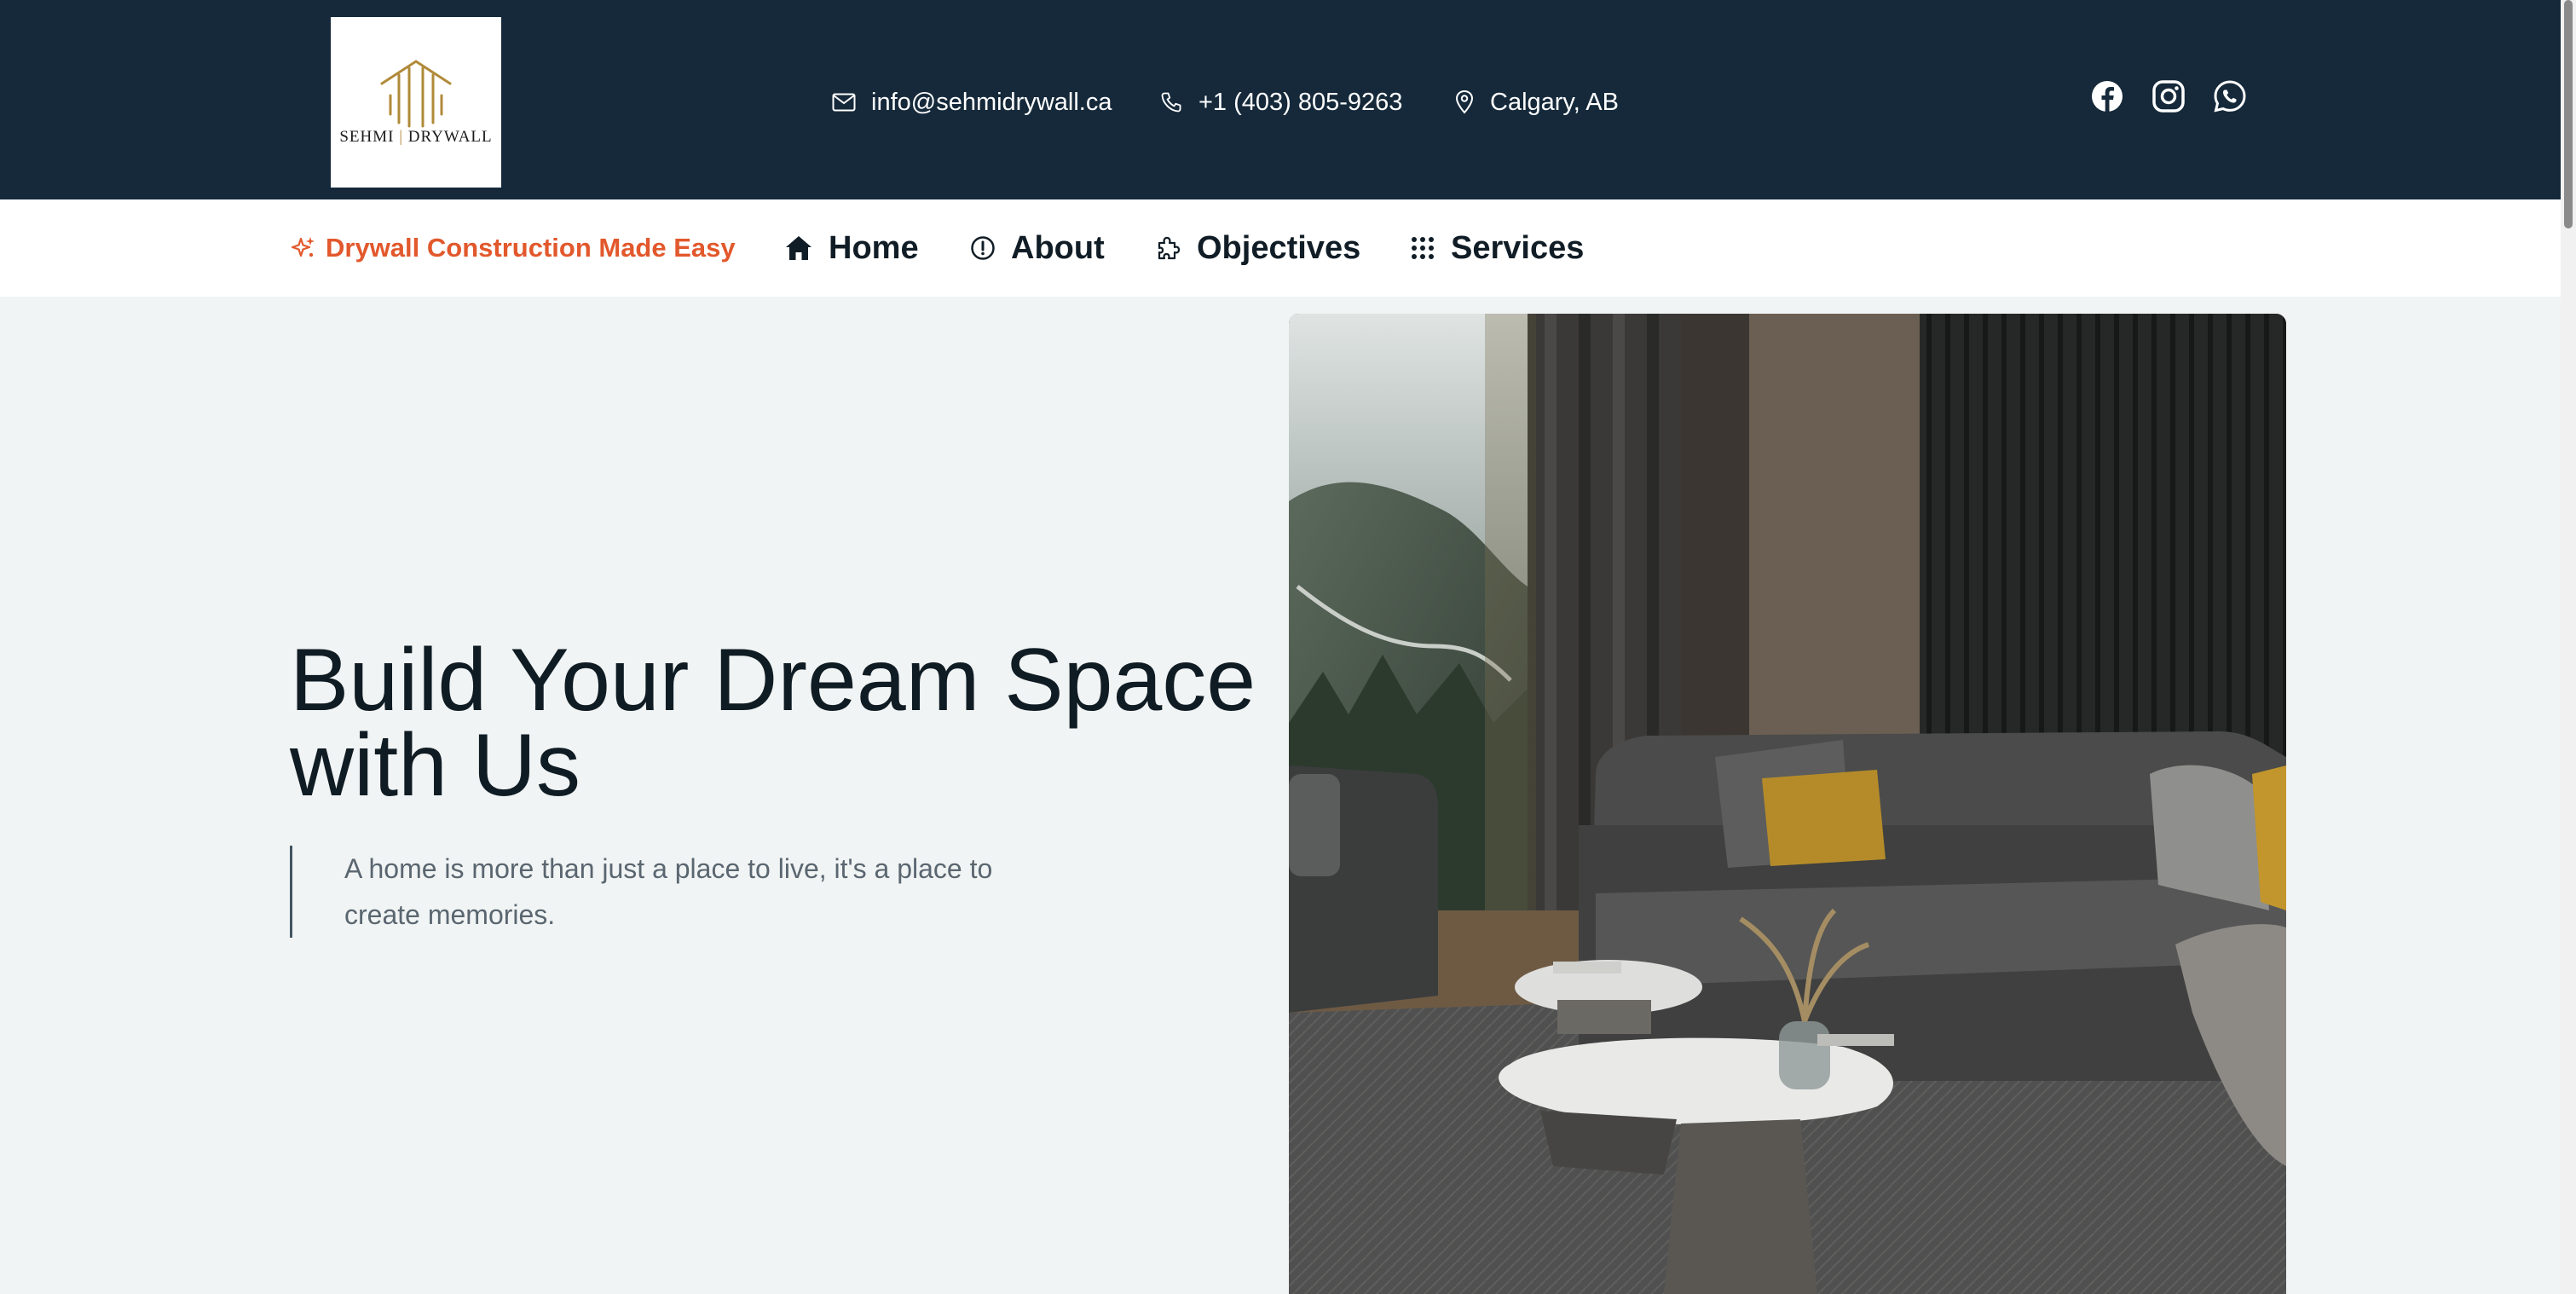 Image resolution: width=2576 pixels, height=1294 pixels. Describe the element at coordinates (450, 137) in the screenshot. I see `logo-word-2: DRYWALL` at that location.